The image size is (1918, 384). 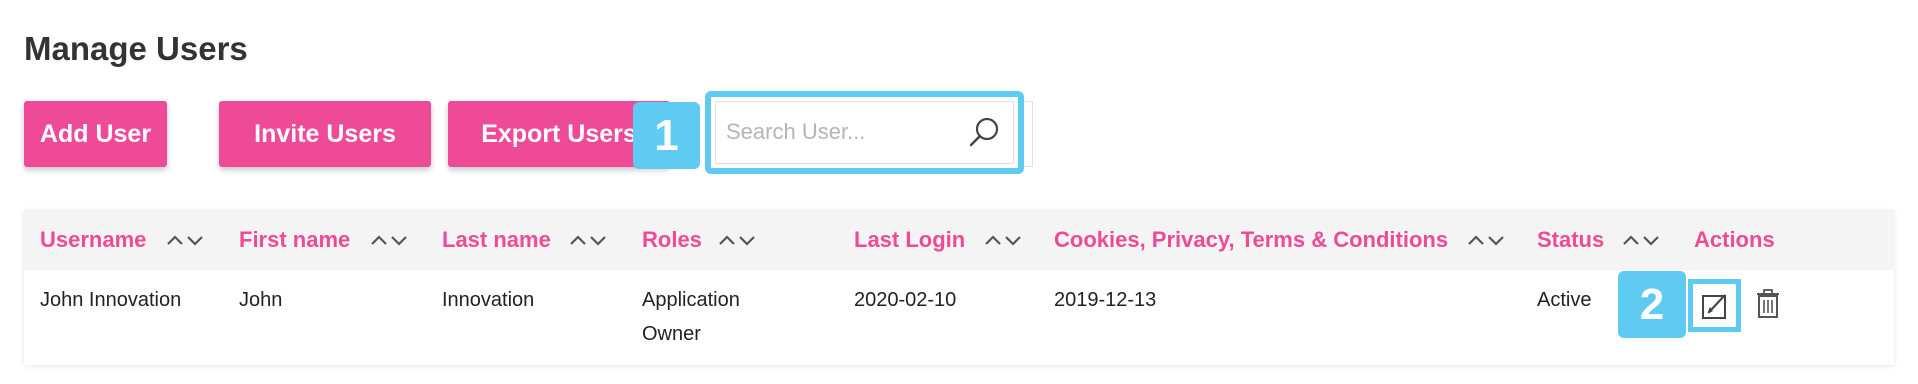 What do you see at coordinates (1028, 134) in the screenshot?
I see `search-box-edge` at bounding box center [1028, 134].